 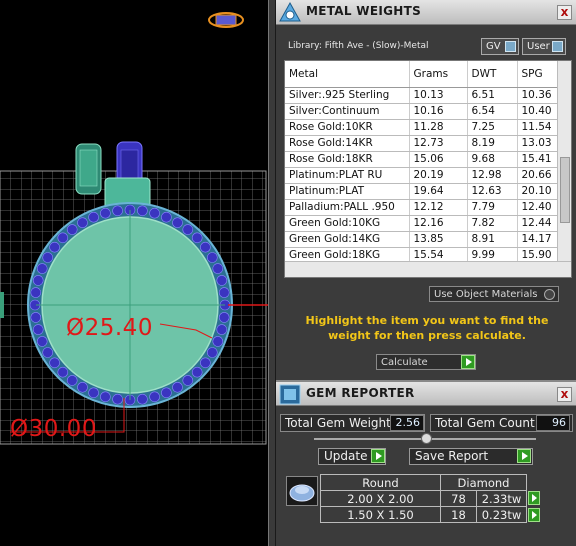 I want to click on gem-shape-header: Round, so click(x=380, y=482).